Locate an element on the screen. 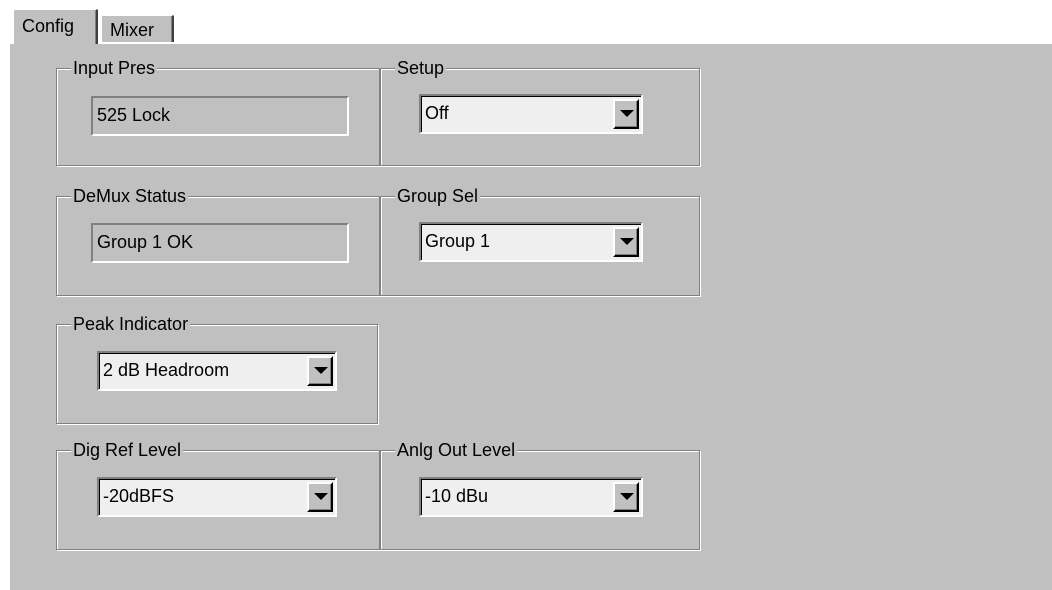  tab-config: Config is located at coordinates (55, 26).